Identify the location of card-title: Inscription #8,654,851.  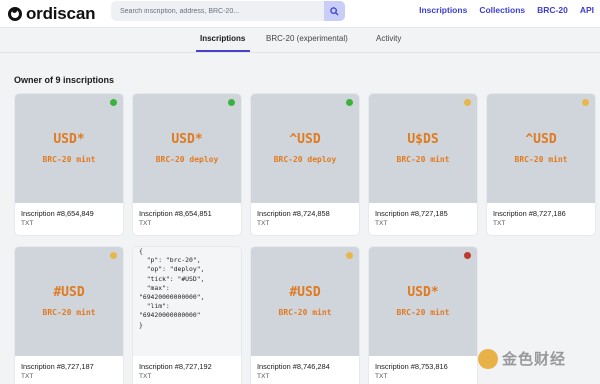
(175, 213).